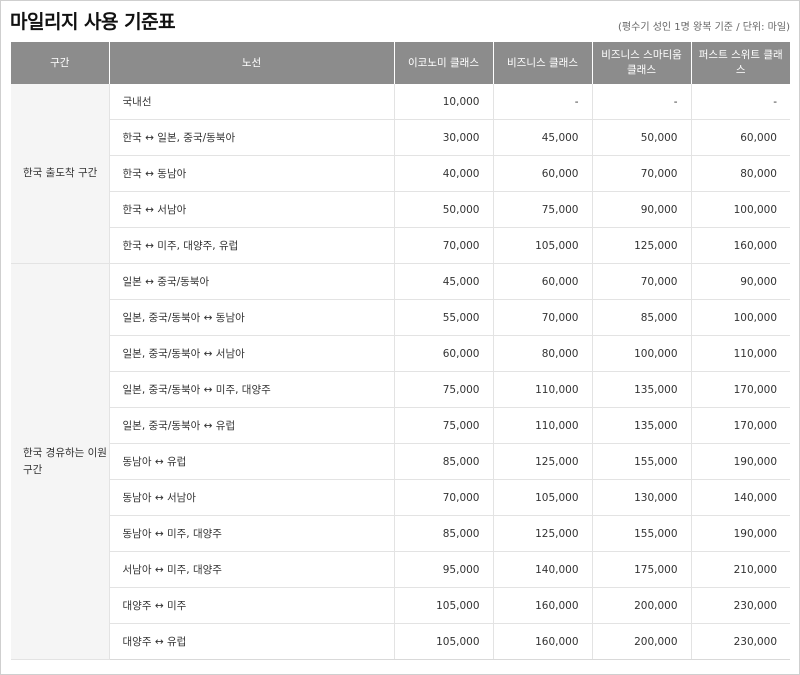 The image size is (800, 675). I want to click on smartium-mileage-cell: 100,000, so click(642, 353).